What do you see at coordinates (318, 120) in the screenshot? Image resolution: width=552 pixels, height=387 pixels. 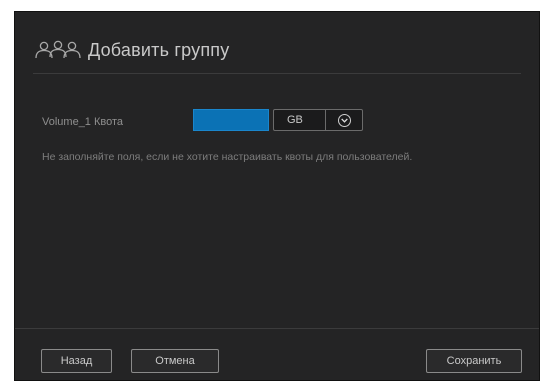 I see `quota-unit-select: GB` at bounding box center [318, 120].